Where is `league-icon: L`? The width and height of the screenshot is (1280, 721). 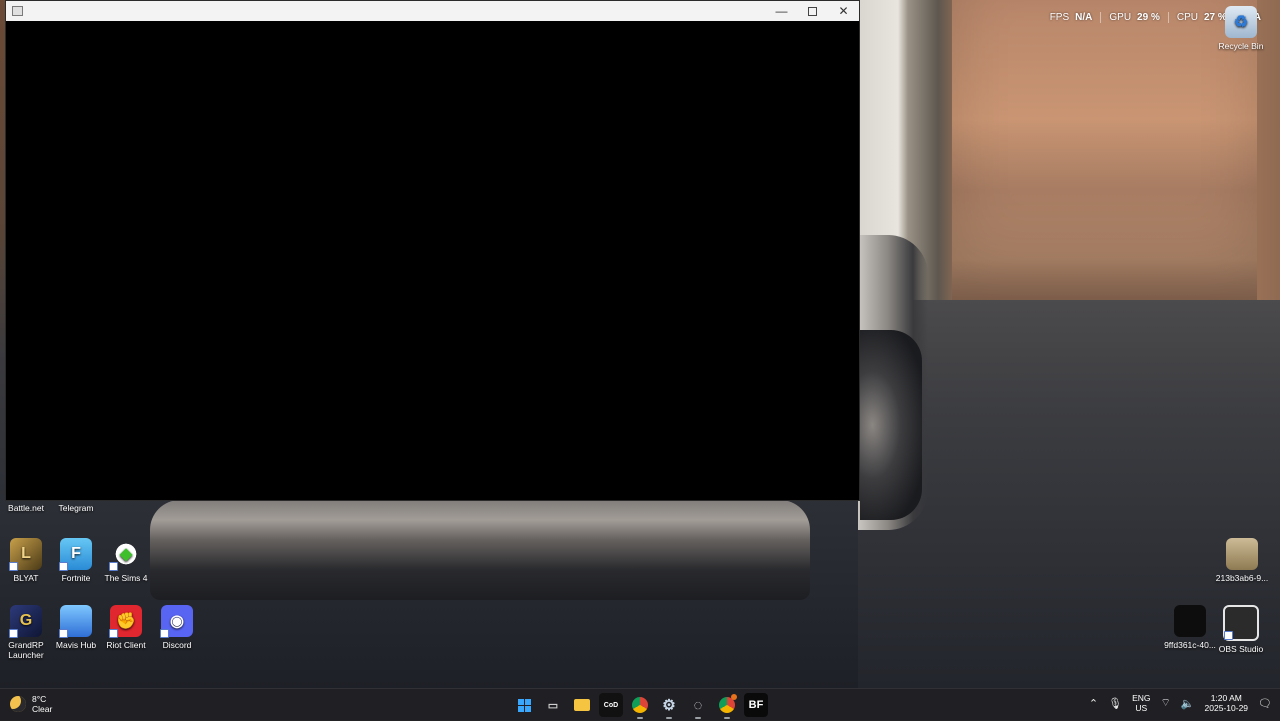
league-icon: L is located at coordinates (25, 554).